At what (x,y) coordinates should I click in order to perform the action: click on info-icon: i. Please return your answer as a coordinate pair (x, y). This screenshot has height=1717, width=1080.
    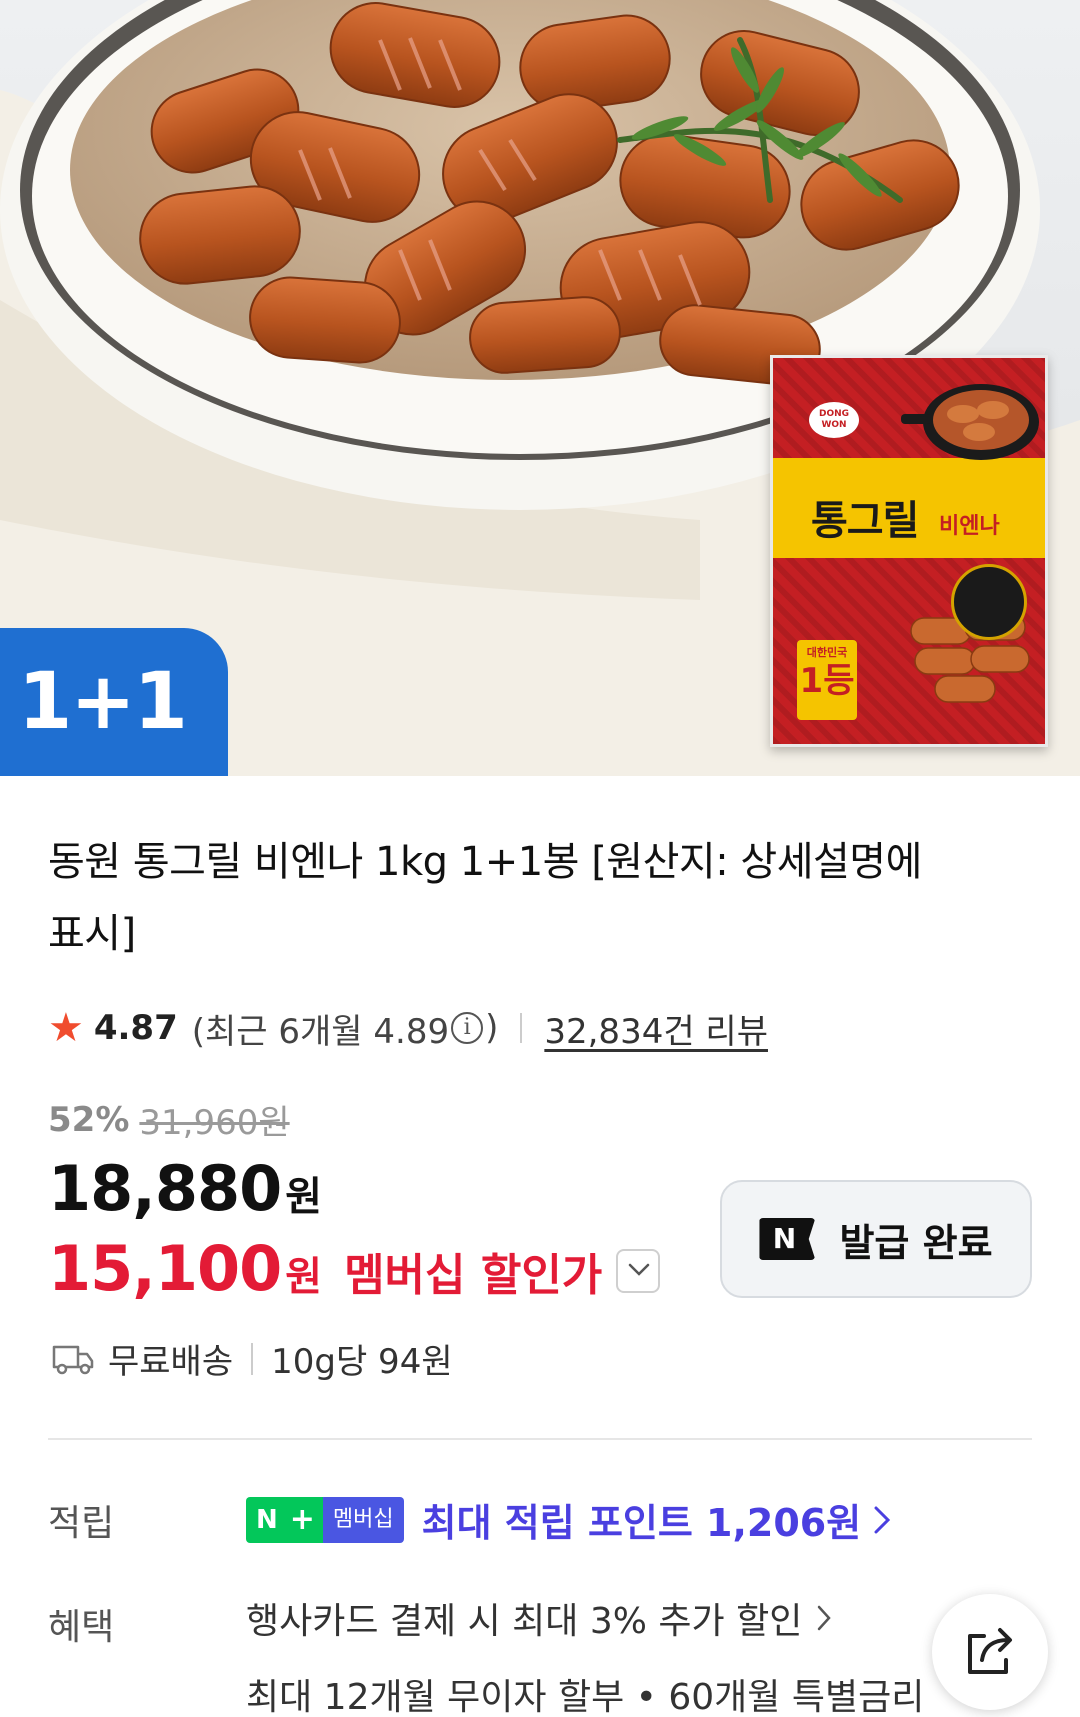
    Looking at the image, I should click on (467, 1028).